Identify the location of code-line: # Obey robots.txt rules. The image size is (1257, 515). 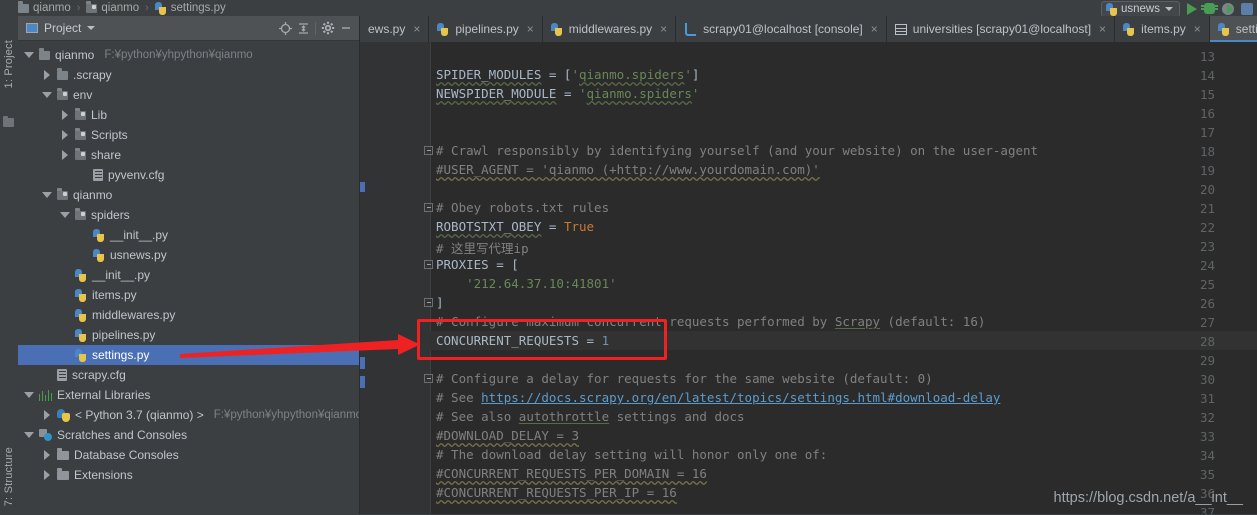
(523, 207).